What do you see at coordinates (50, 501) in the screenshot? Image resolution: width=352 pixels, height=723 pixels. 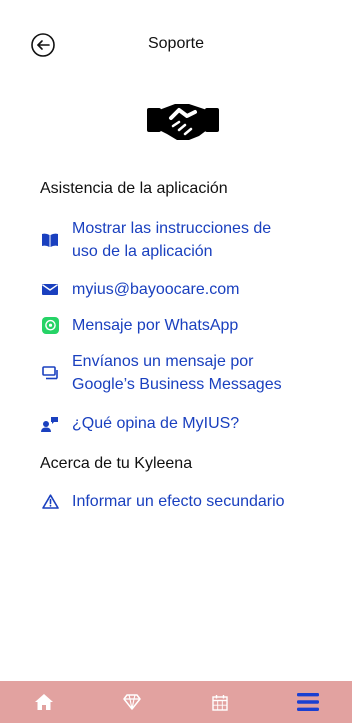 I see `warning-triangle-icon` at bounding box center [50, 501].